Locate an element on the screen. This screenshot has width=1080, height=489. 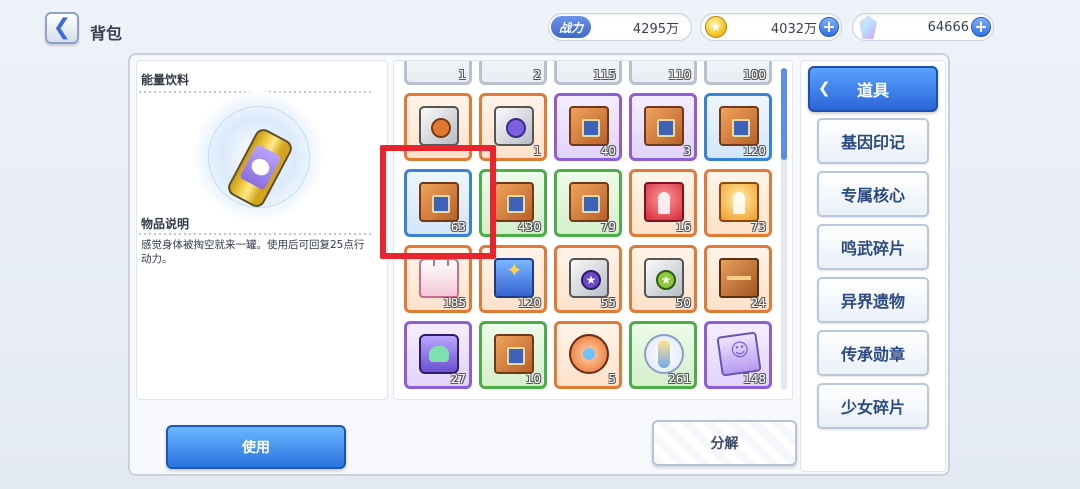
page-title: 背包 is located at coordinates (106, 33).